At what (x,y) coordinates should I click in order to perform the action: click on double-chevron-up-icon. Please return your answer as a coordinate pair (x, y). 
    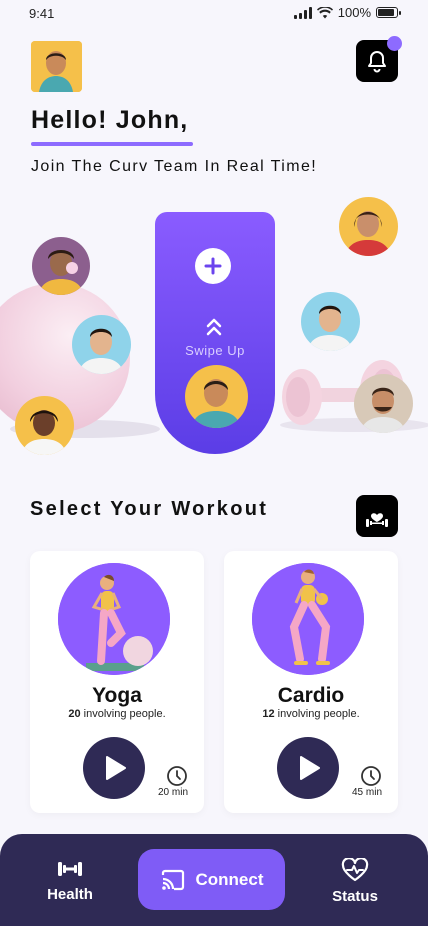
    Looking at the image, I should click on (214, 327).